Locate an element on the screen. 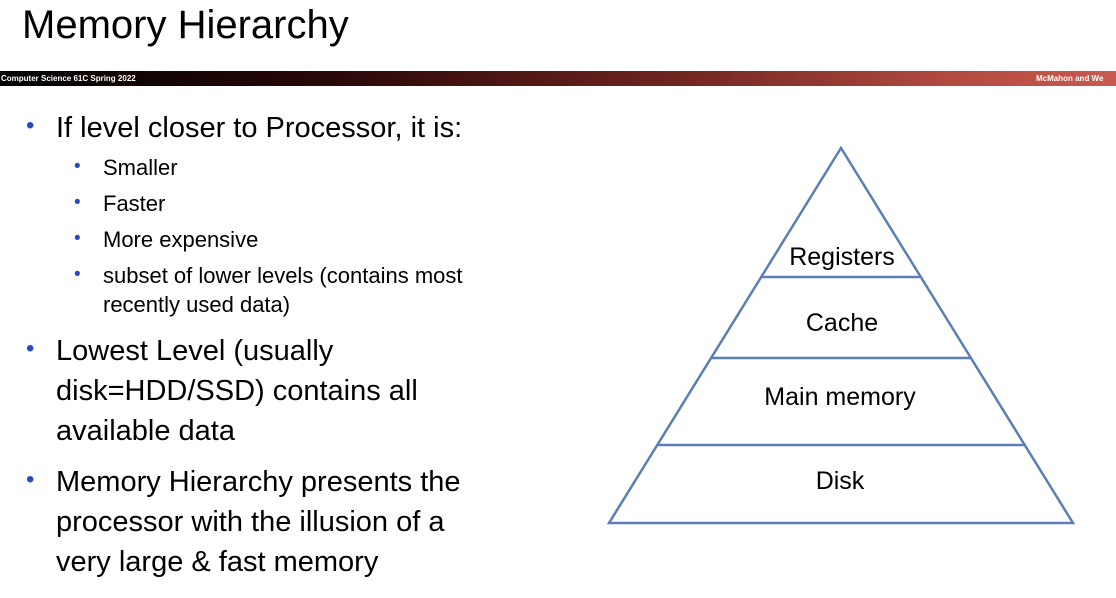  level-disk: Disk is located at coordinates (840, 481).